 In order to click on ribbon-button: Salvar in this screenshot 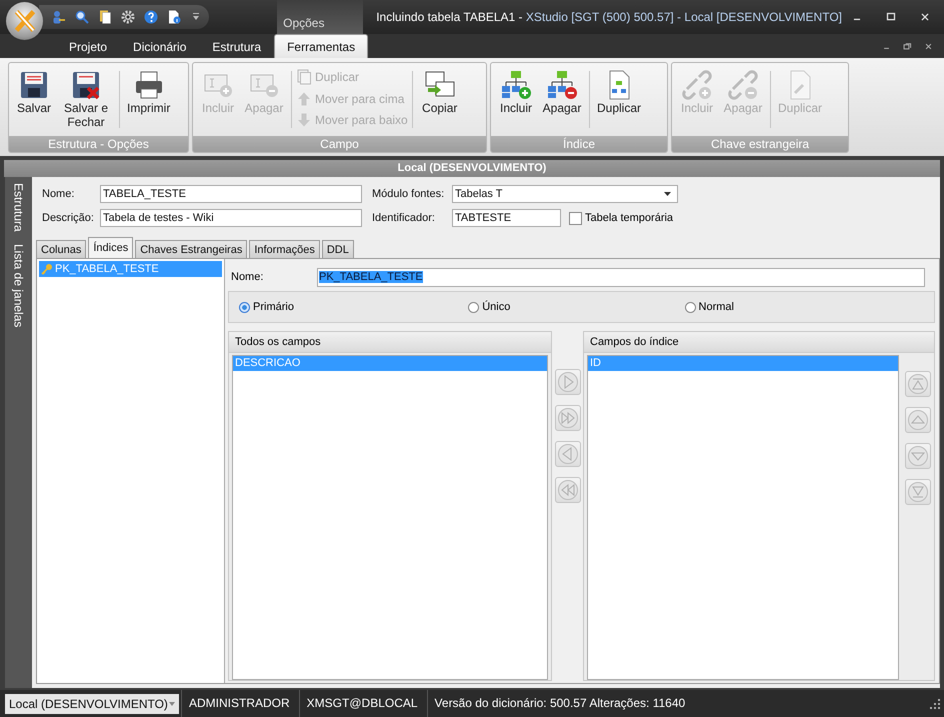, I will do `click(34, 100)`.